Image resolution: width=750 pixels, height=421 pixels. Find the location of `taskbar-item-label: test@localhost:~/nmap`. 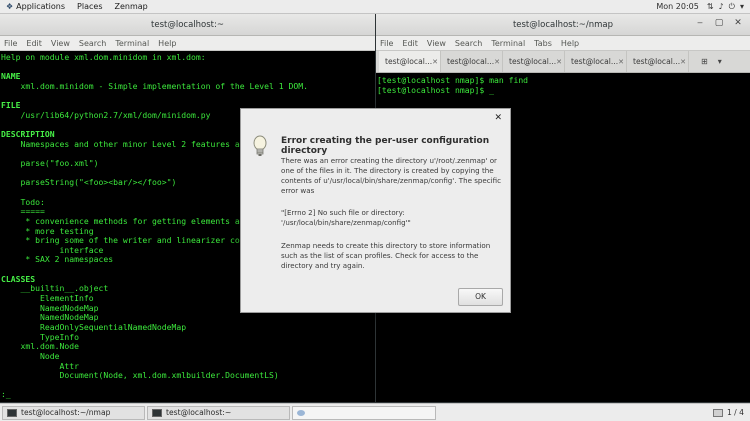

taskbar-item-label: test@localhost:~/nmap is located at coordinates (66, 412).